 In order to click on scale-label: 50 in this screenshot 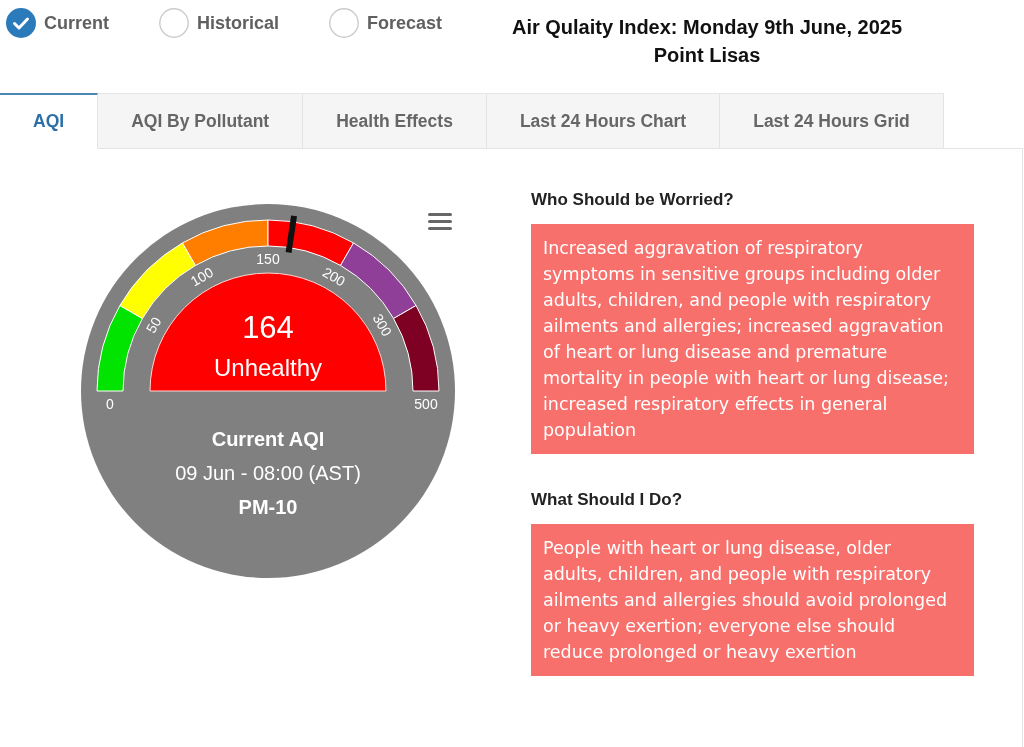, I will do `click(153, 325)`.